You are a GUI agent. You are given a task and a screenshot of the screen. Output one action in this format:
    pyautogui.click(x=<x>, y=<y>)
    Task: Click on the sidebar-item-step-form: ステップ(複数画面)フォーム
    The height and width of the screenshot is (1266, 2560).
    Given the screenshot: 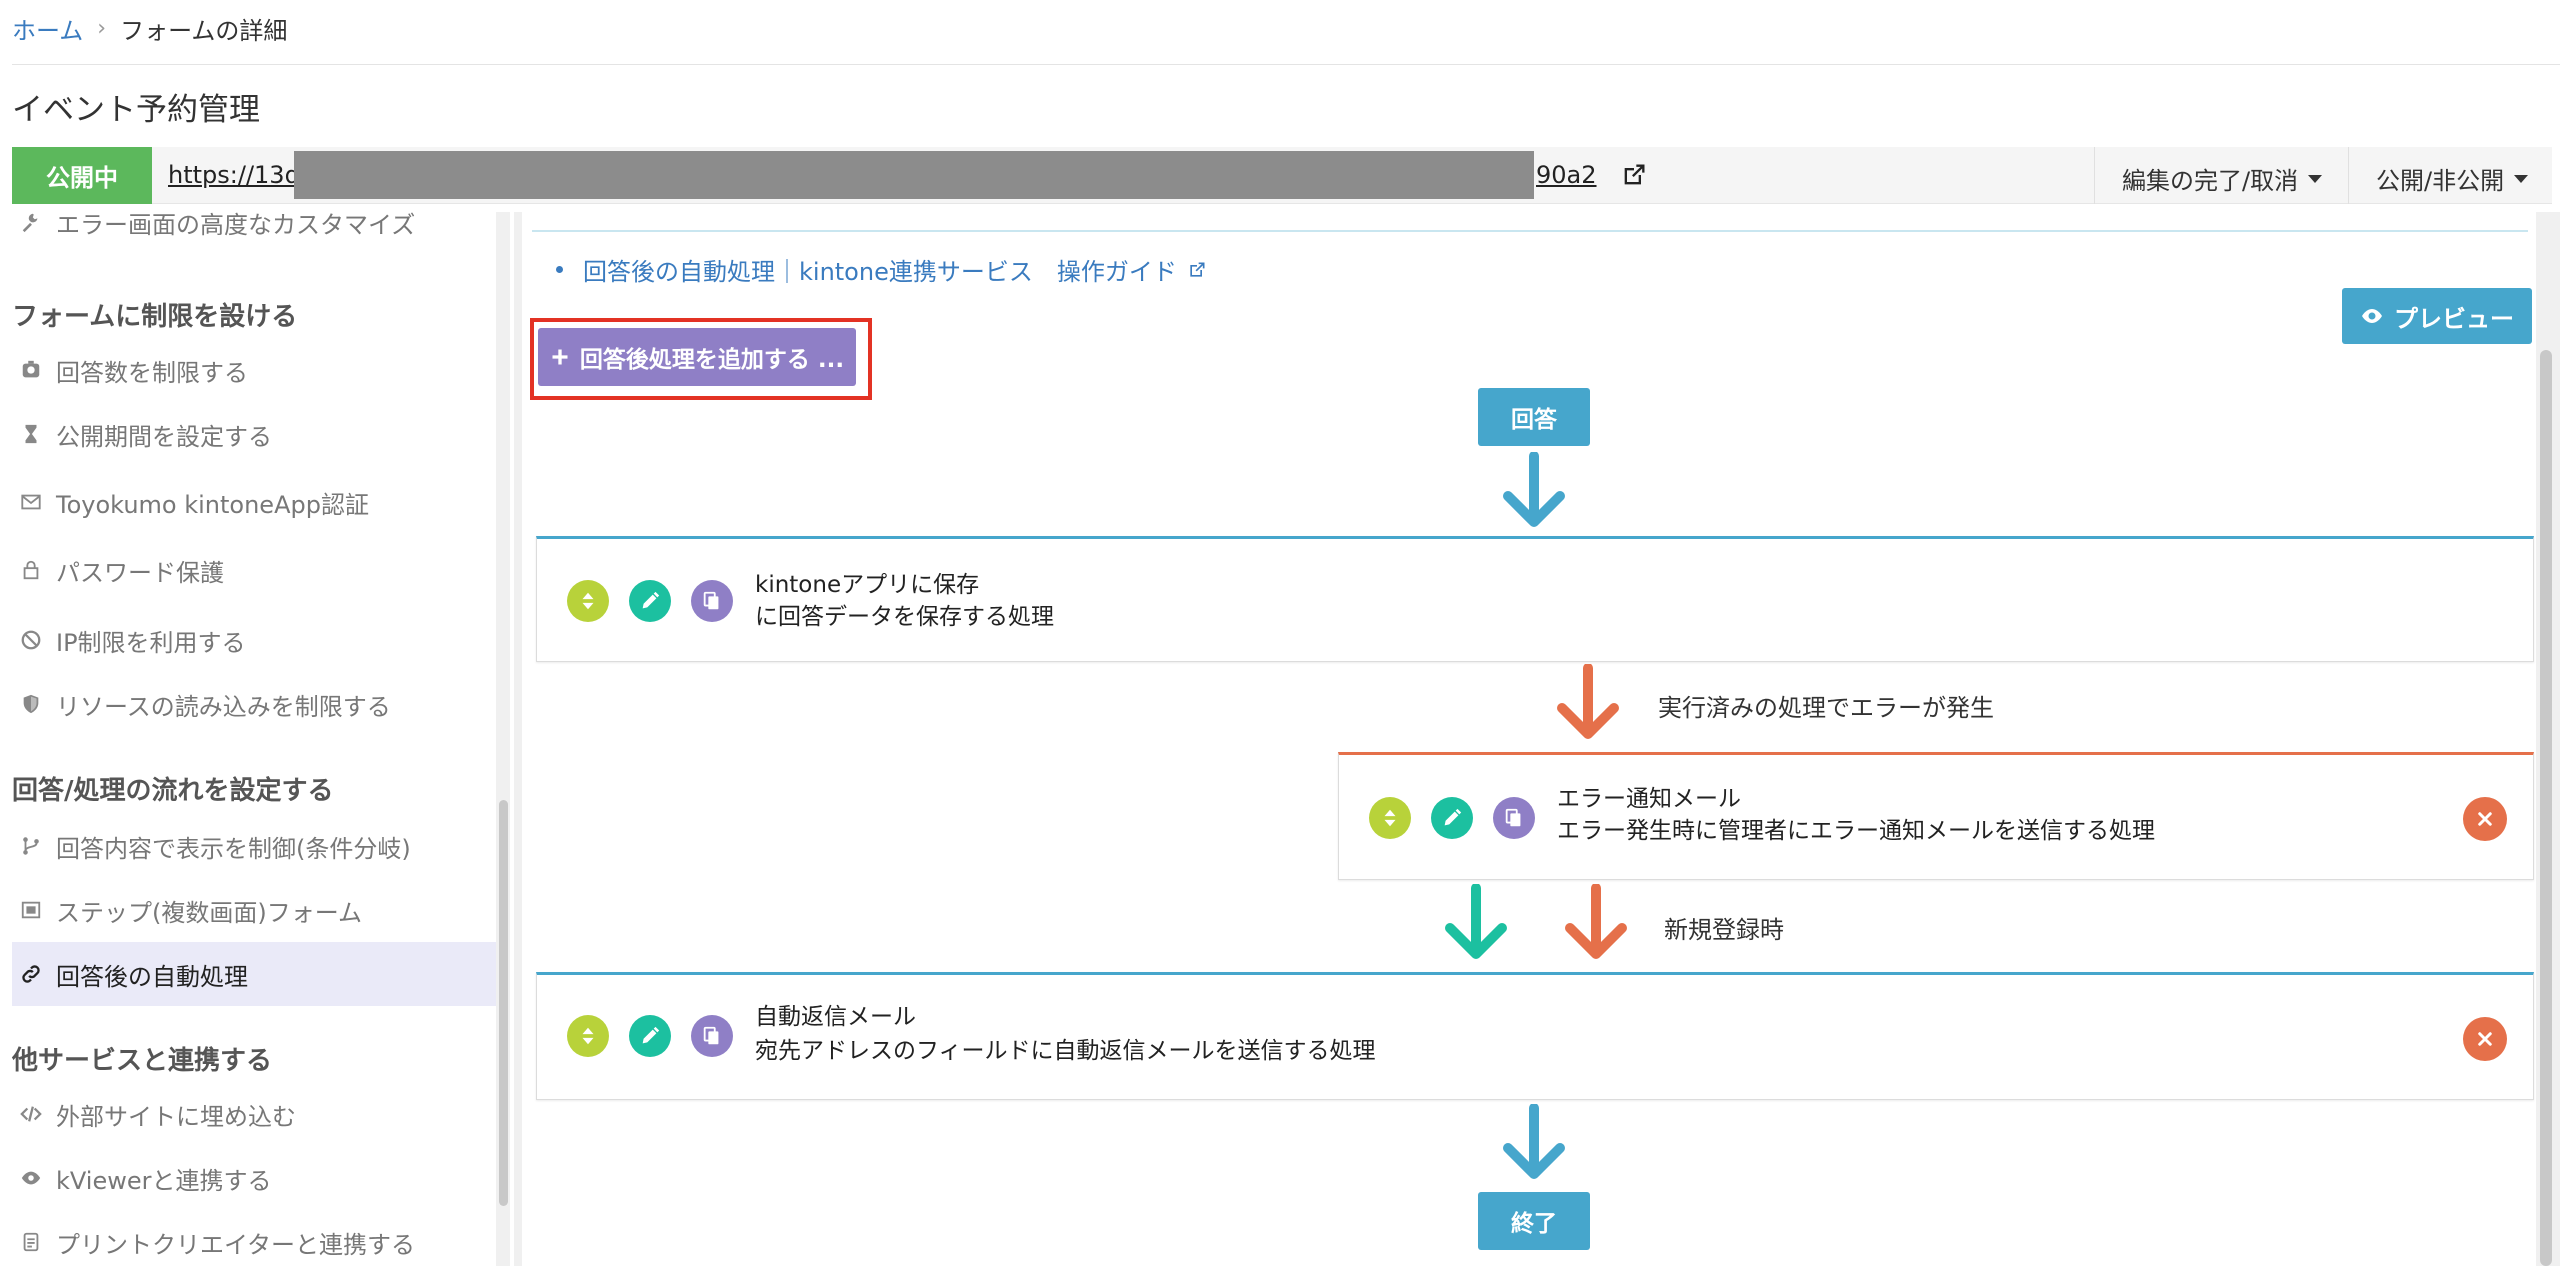 What is the action you would take?
    pyautogui.click(x=254, y=910)
    